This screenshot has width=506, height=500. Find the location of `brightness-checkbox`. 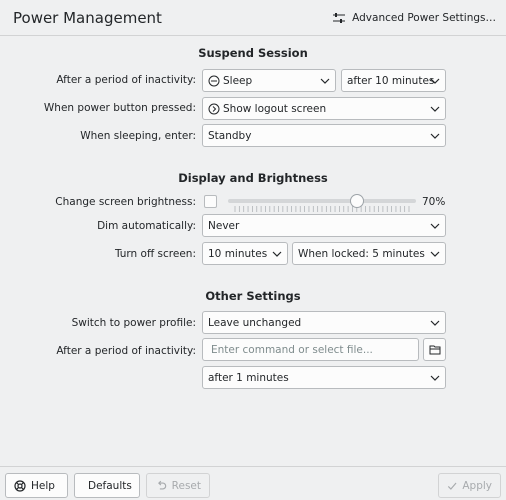

brightness-checkbox is located at coordinates (210, 201).